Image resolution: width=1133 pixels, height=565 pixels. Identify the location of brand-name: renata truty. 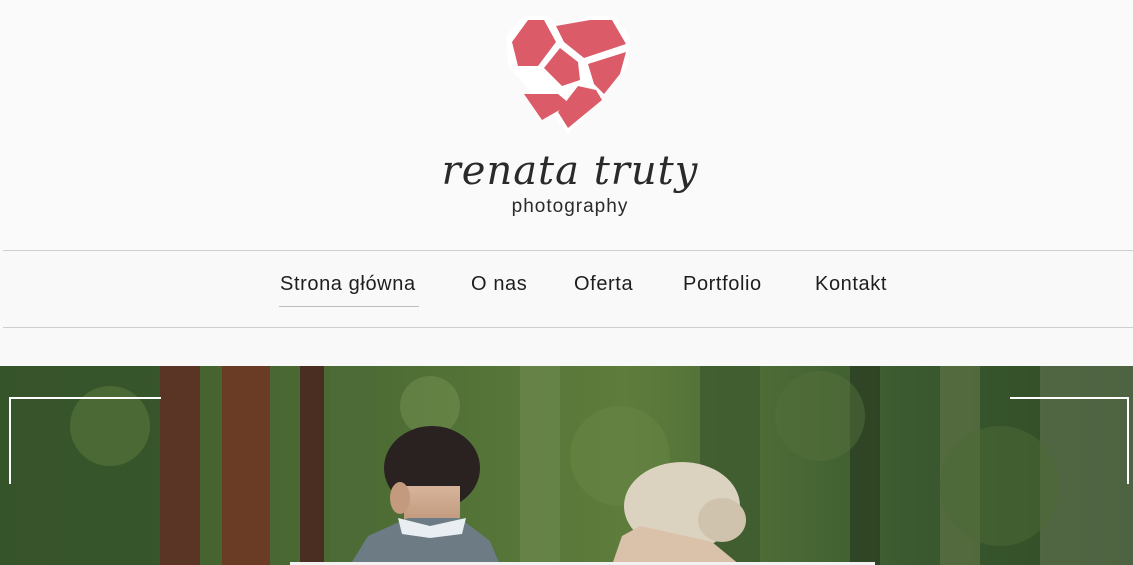
(570, 171).